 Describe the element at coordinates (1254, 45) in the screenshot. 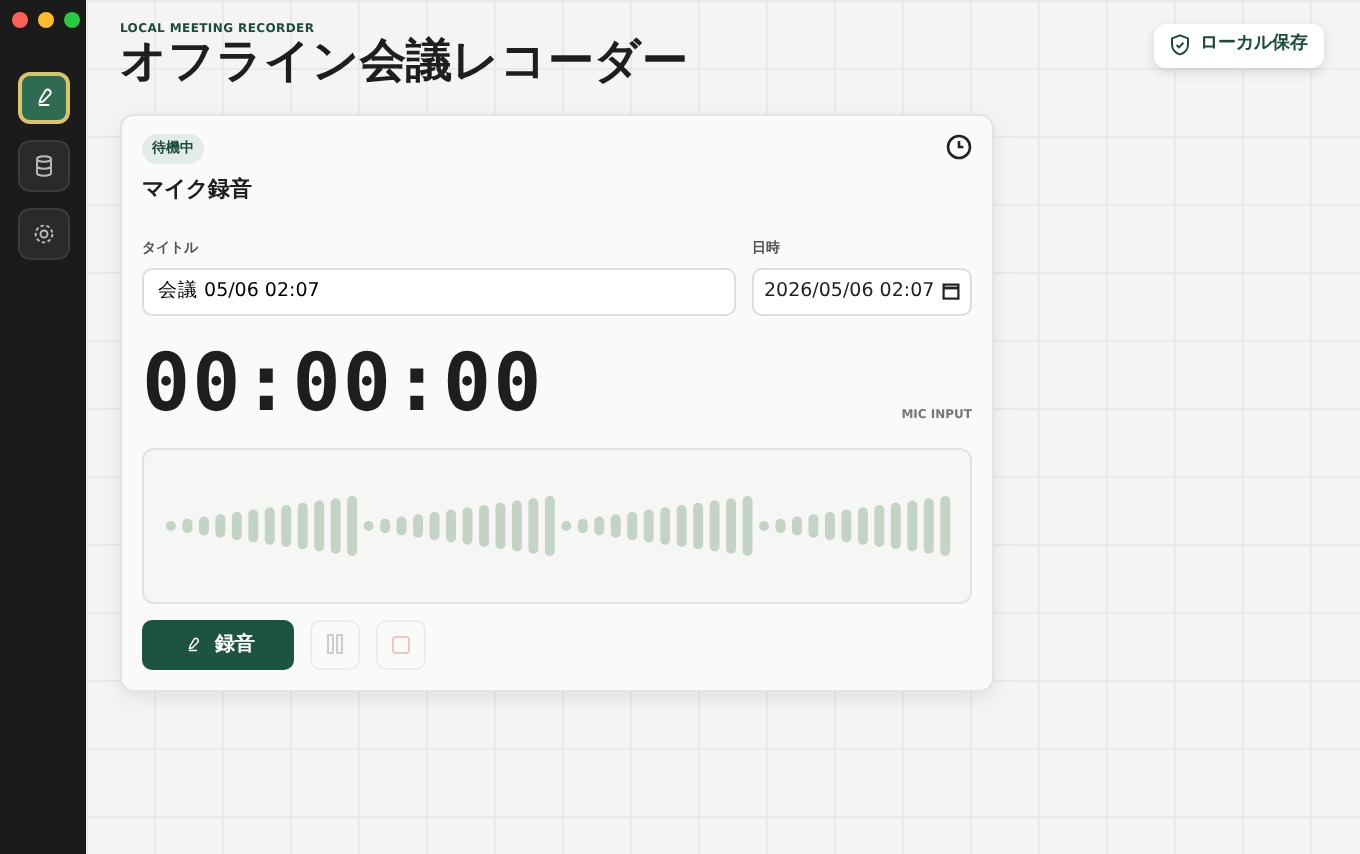

I see `storage-label: ローカル保存` at that location.